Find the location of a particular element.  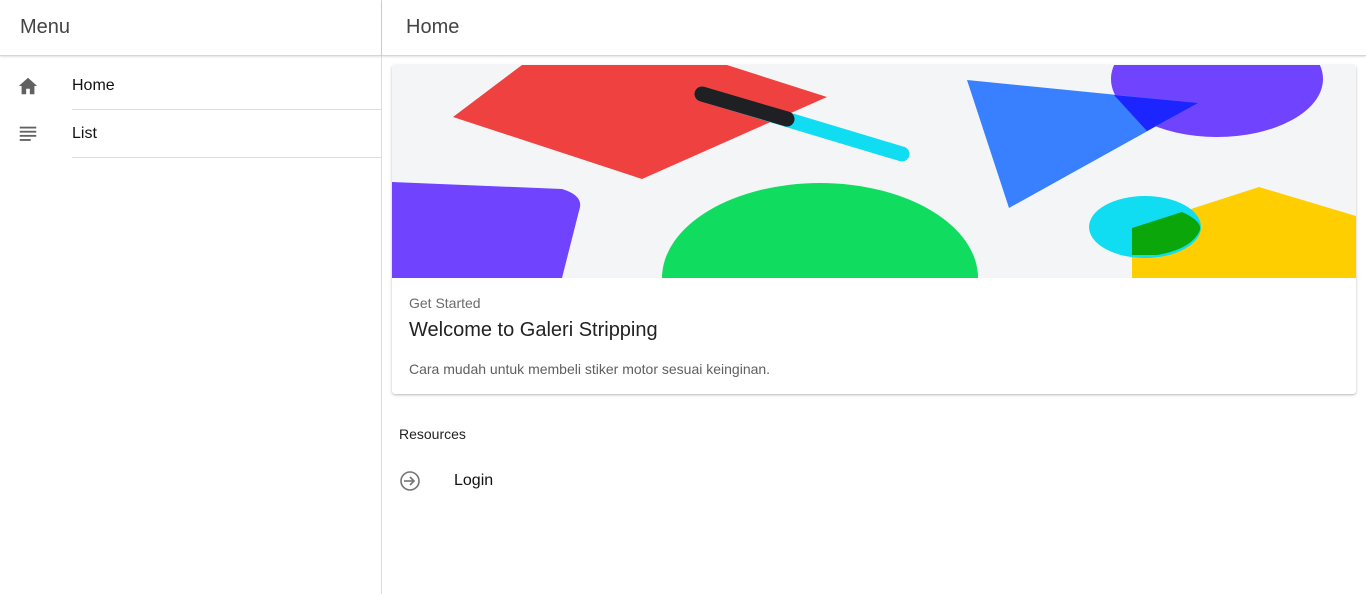

home-icon is located at coordinates (28, 86).